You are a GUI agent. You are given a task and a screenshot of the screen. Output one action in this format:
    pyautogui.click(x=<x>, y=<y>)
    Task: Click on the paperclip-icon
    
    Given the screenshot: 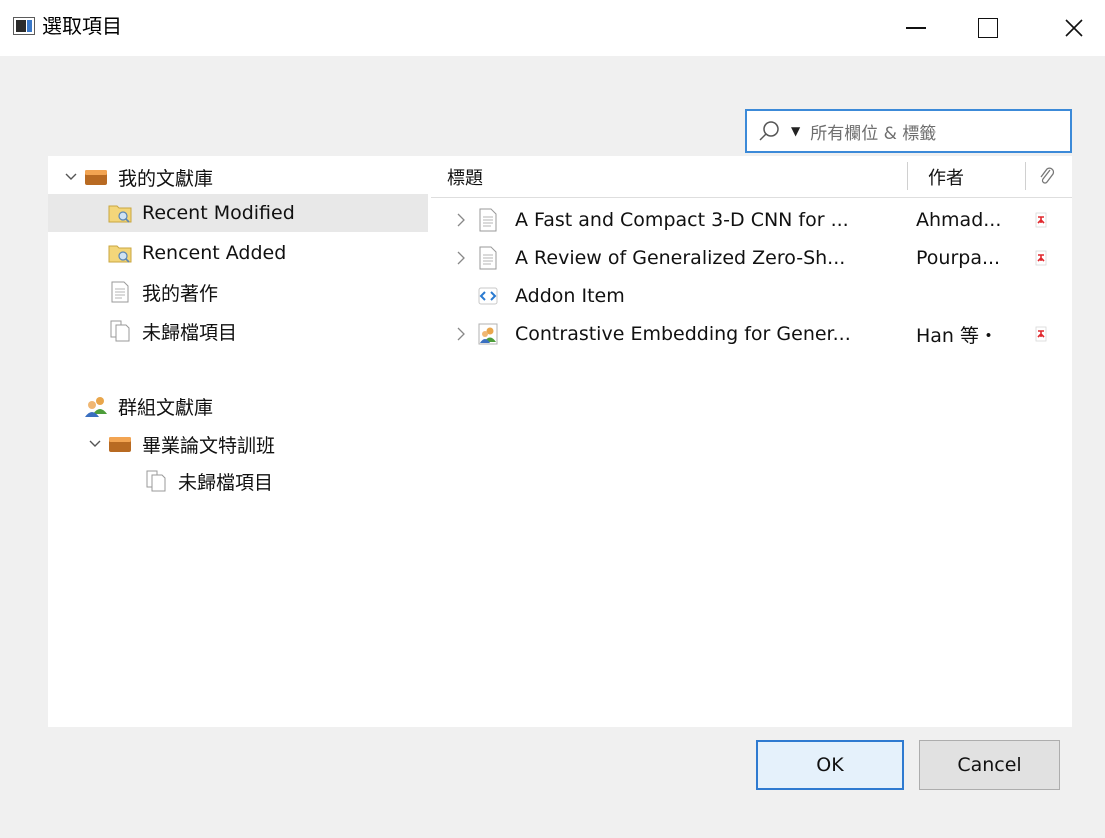 What is the action you would take?
    pyautogui.click(x=1047, y=175)
    